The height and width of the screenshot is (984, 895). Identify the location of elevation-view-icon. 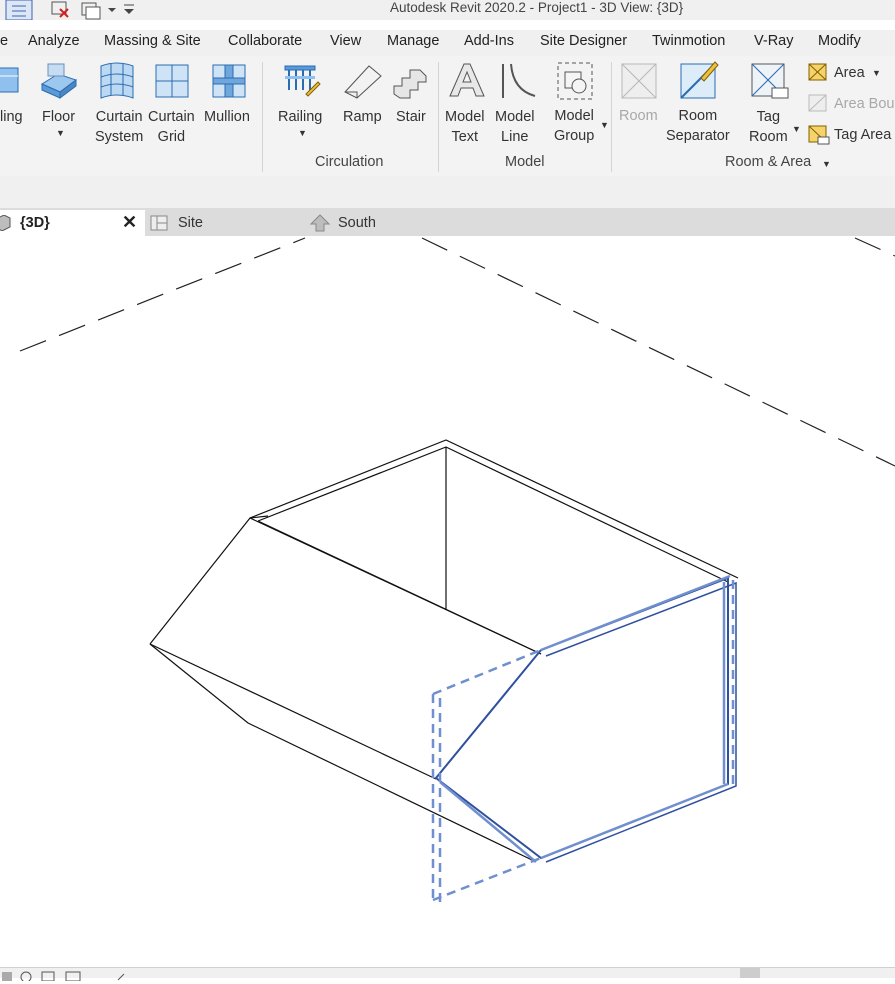
(320, 223).